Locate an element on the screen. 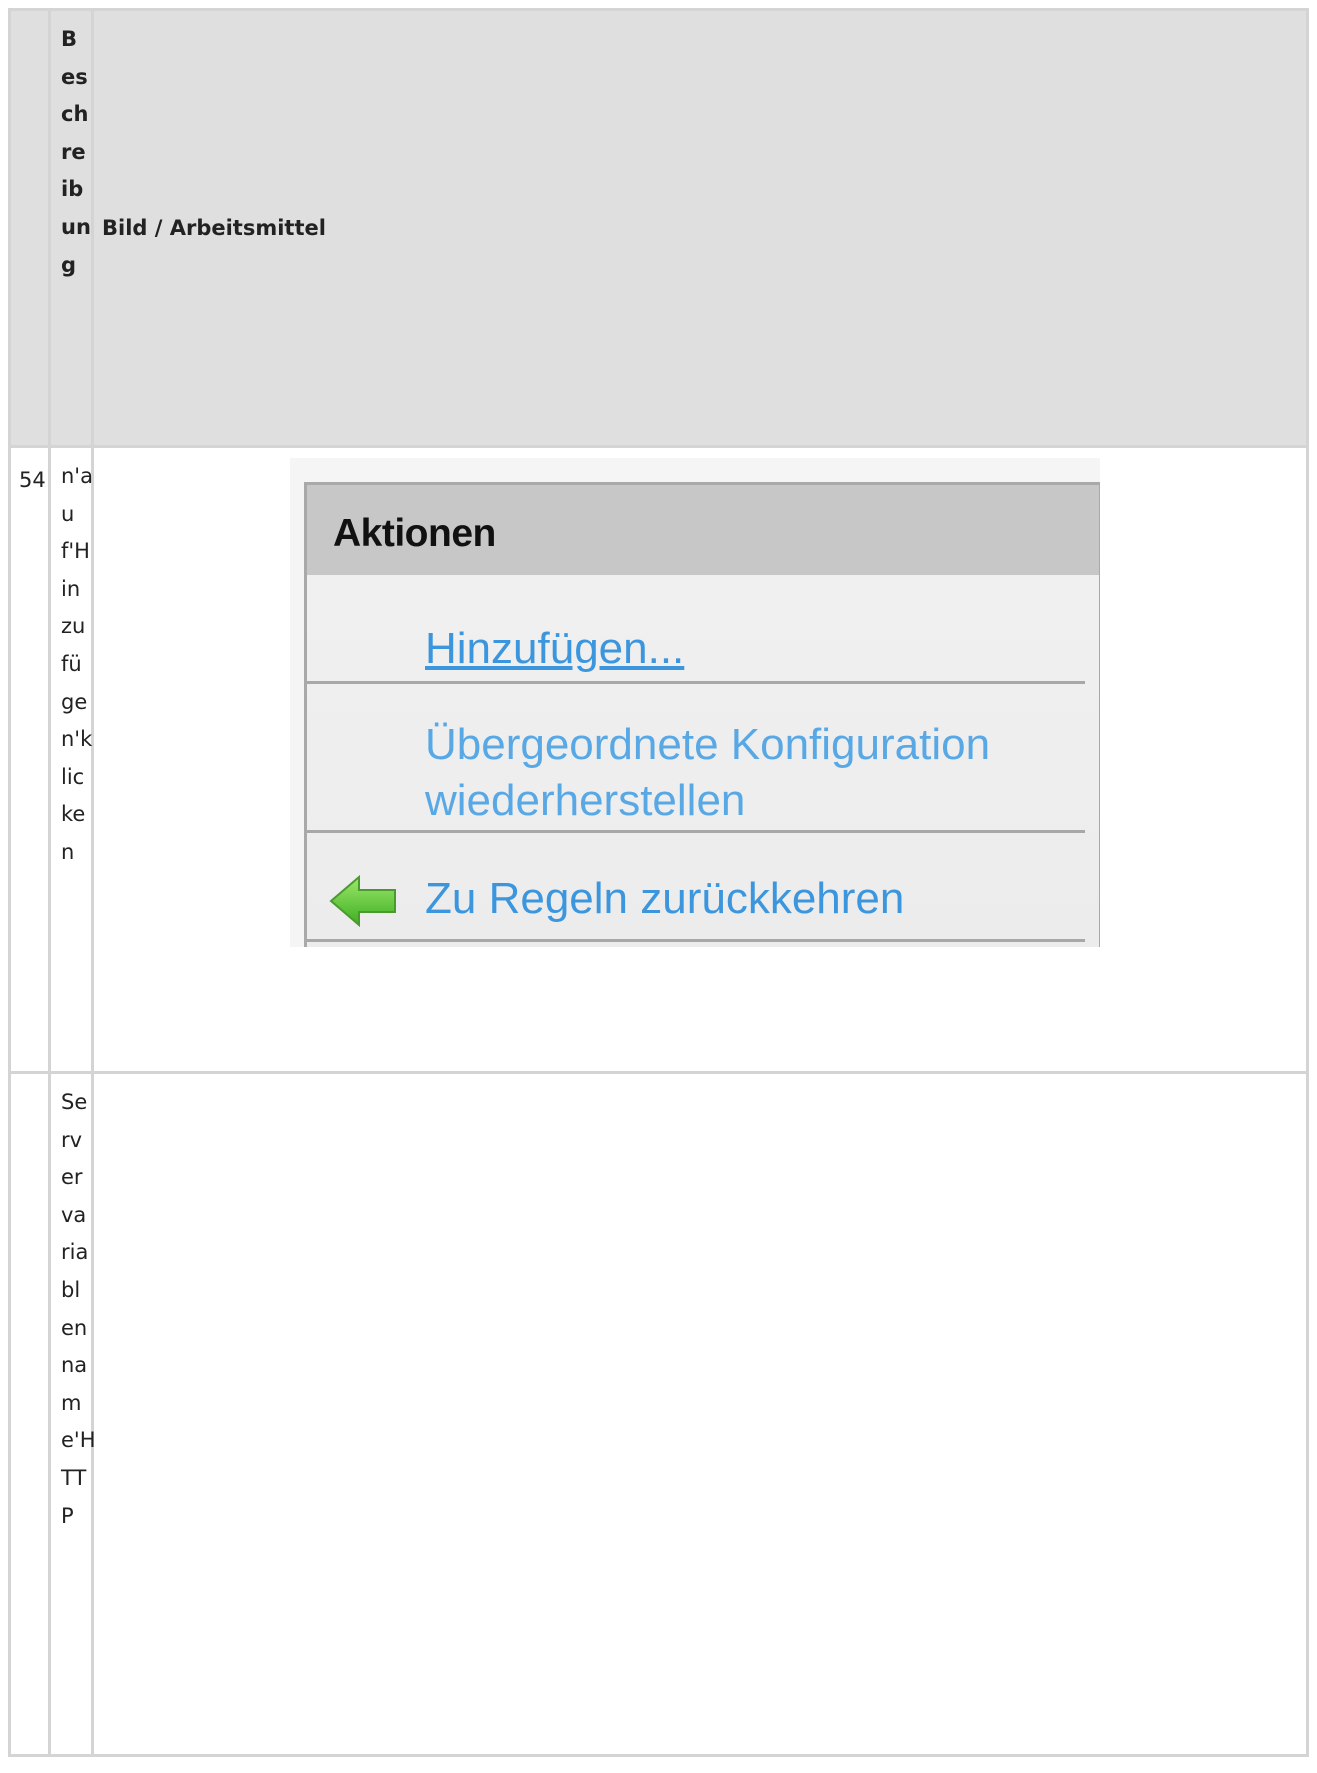 This screenshot has width=1317, height=1773. return-to-rules-link: Zu Regeln zurückkehren is located at coordinates (664, 899).